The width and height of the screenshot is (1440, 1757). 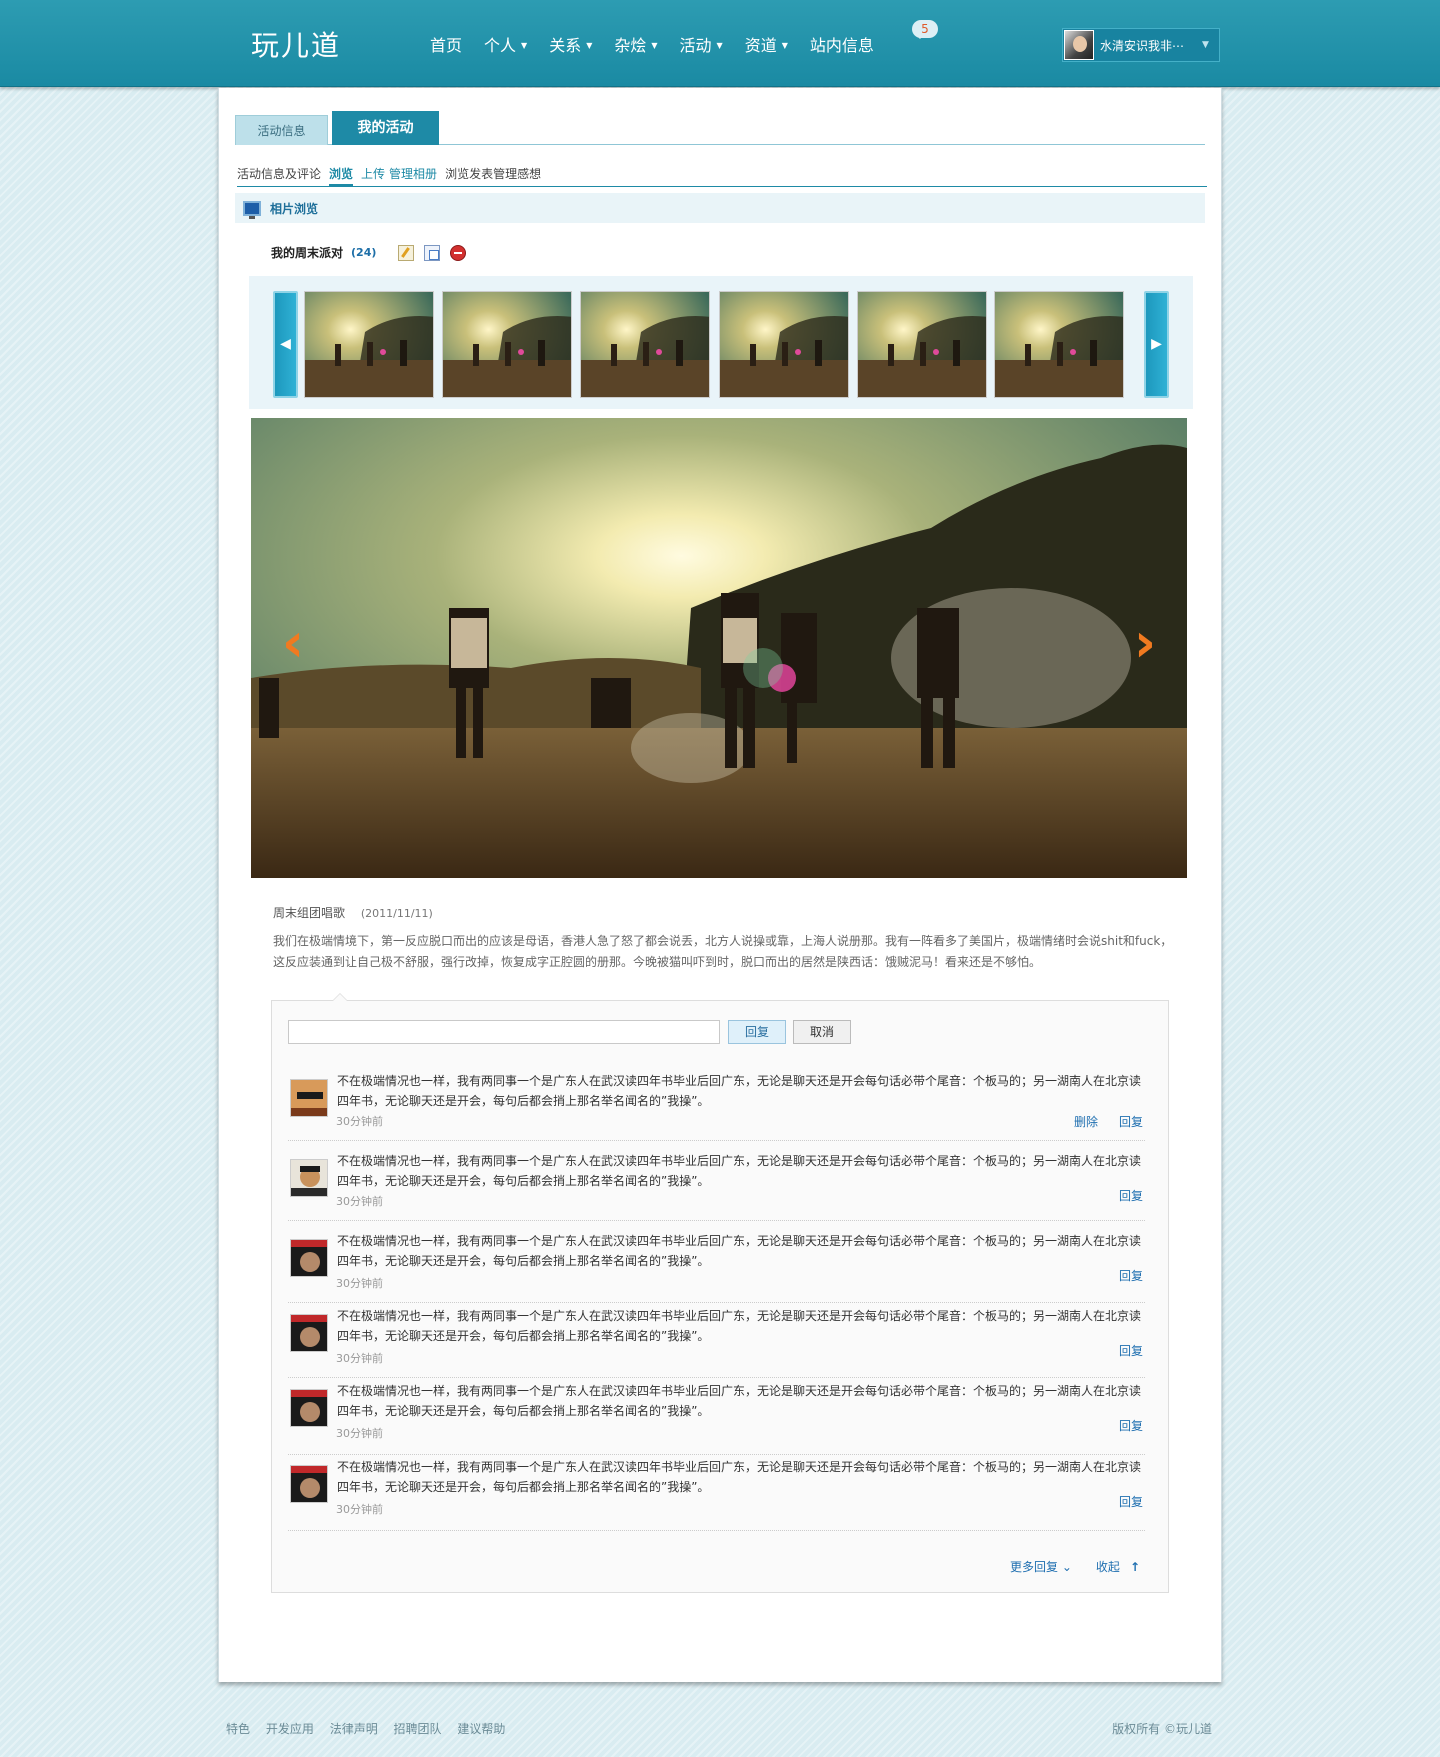 I want to click on nav-resources: 资道 ▼, so click(x=766, y=44).